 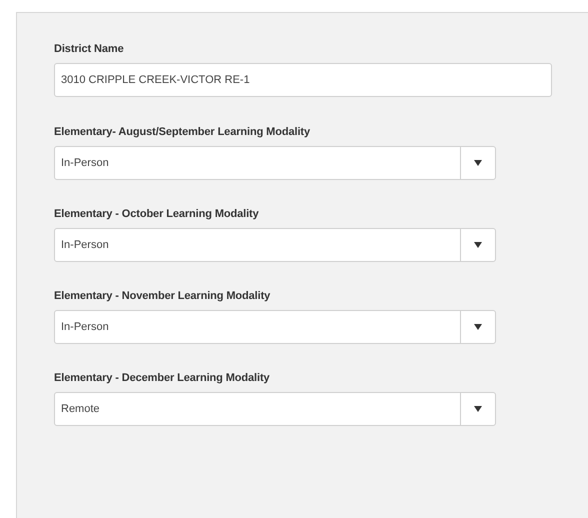 I want to click on field-label: Elementary - October Learning Modality, so click(x=157, y=214).